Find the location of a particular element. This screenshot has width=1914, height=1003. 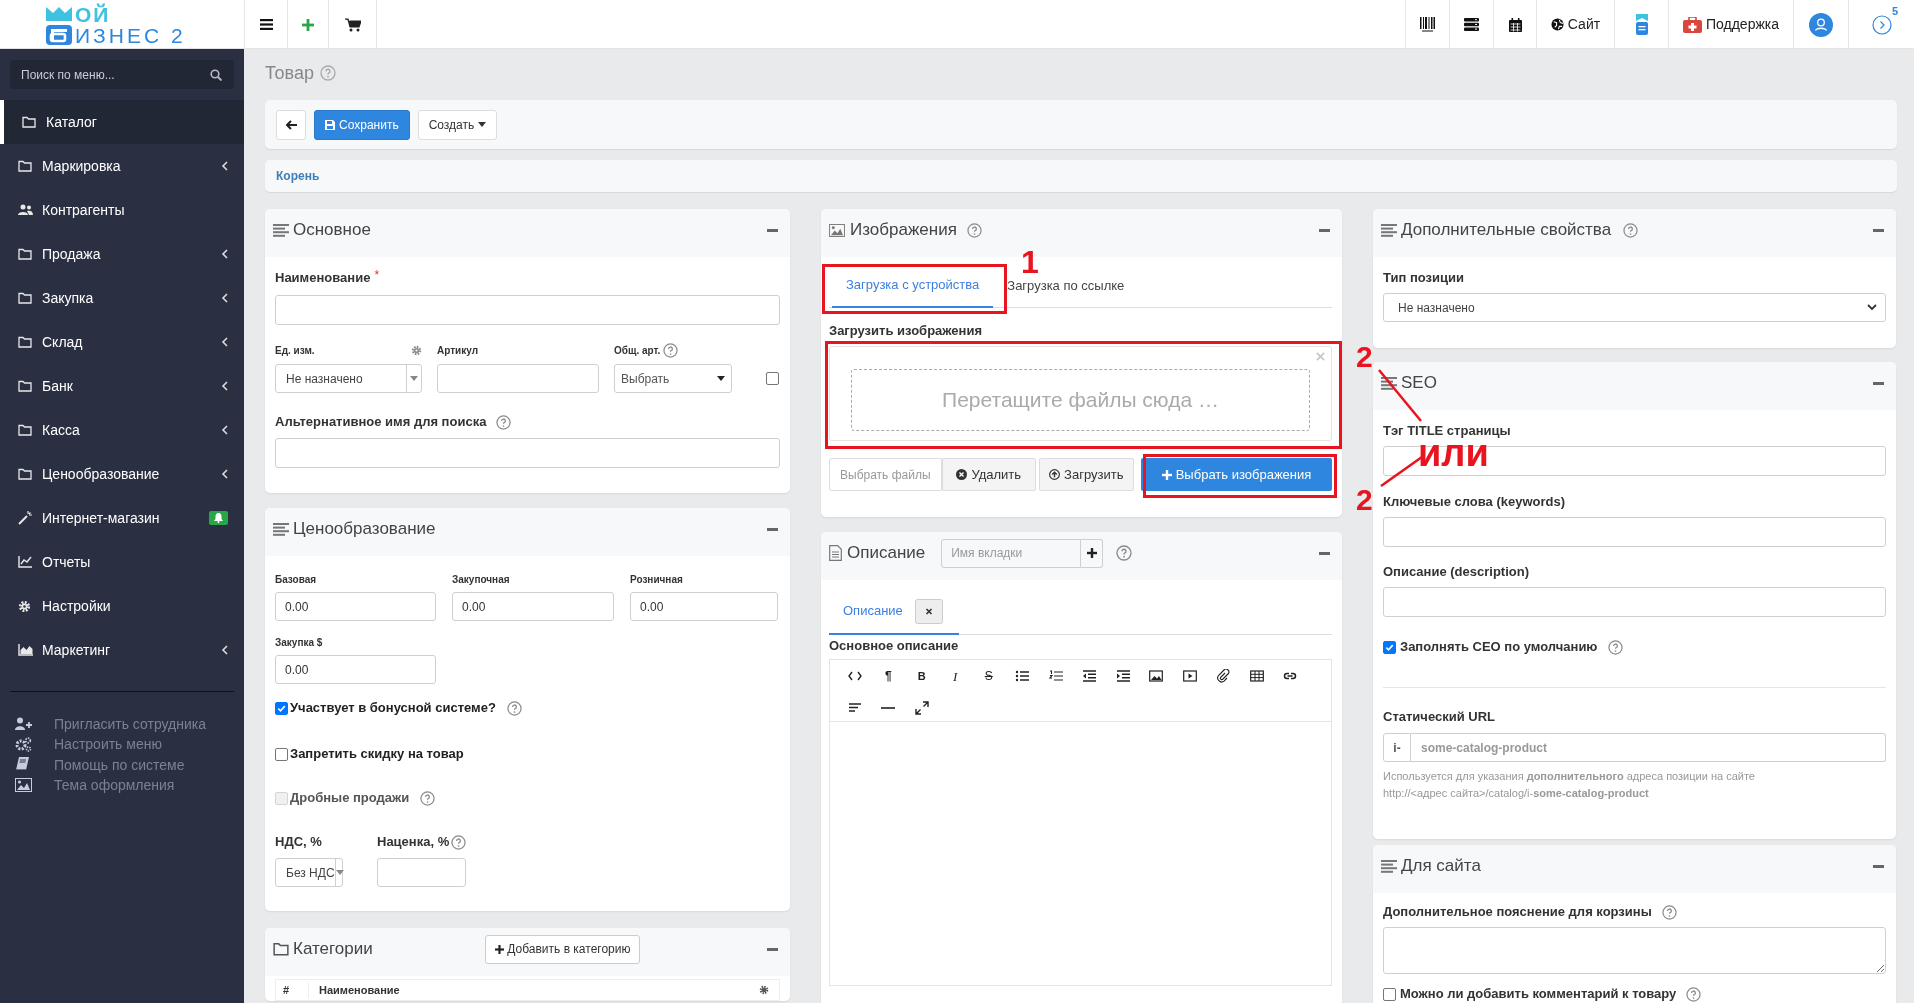

support-link: Поддержка is located at coordinates (1730, 24).